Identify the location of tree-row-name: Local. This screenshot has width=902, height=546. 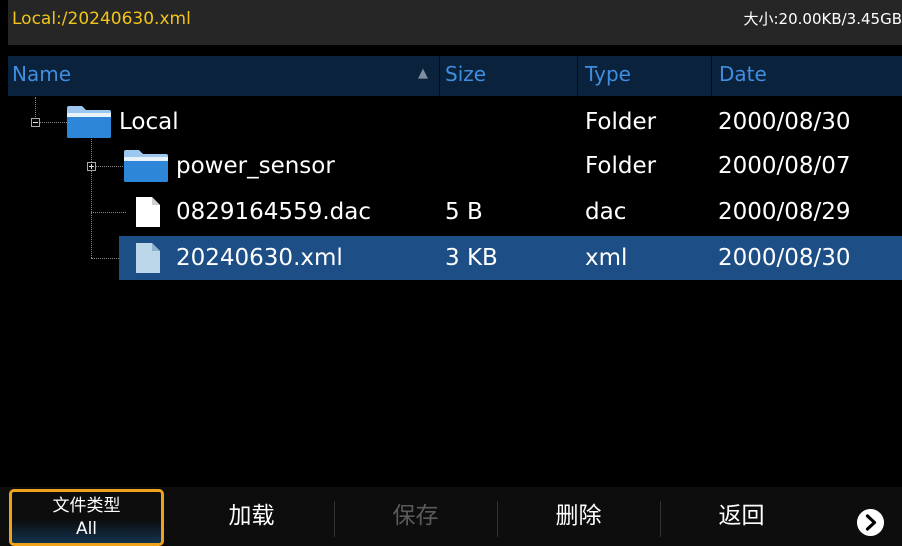
(149, 122).